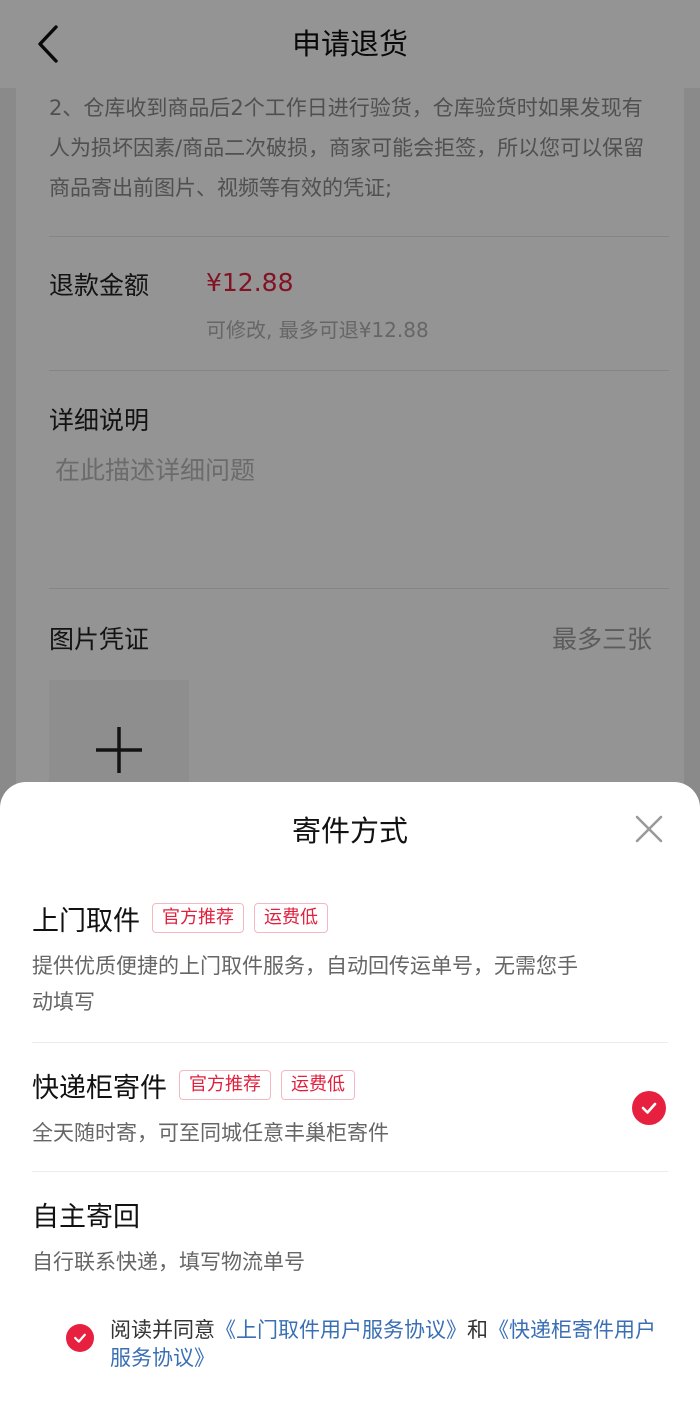  Describe the element at coordinates (86, 921) in the screenshot. I see `option-name: 上门取件` at that location.